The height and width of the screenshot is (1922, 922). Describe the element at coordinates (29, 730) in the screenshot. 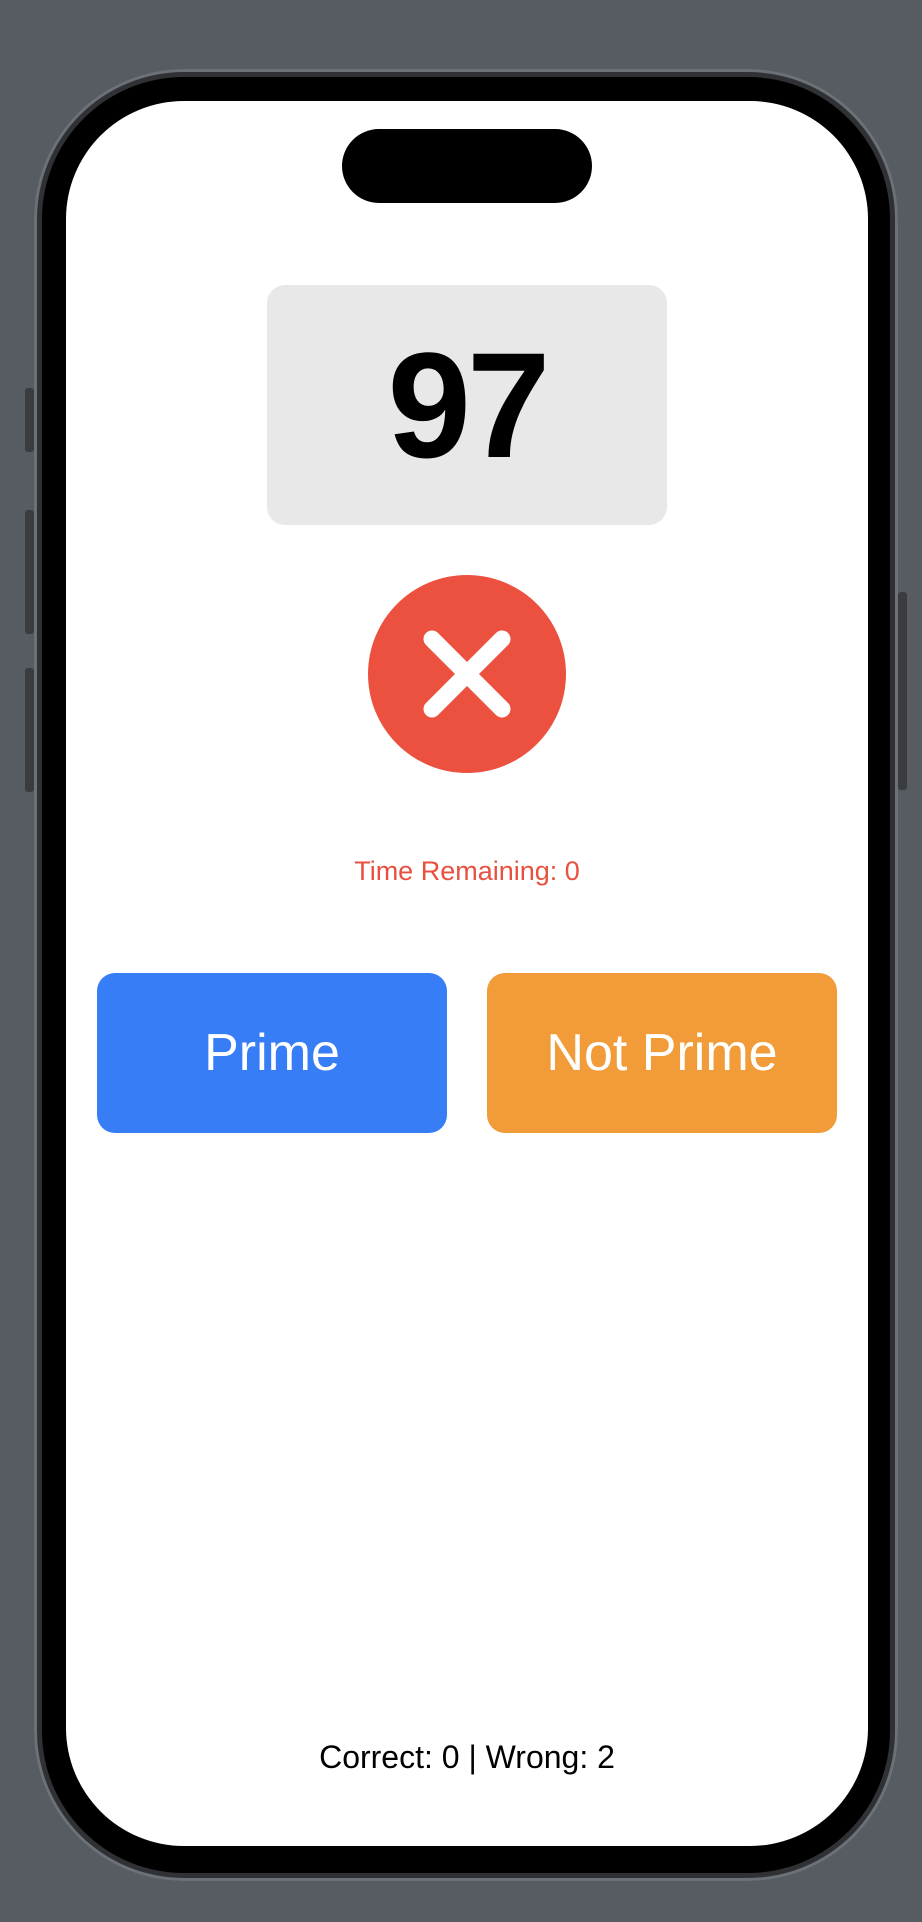

I see `volume-down-button` at that location.